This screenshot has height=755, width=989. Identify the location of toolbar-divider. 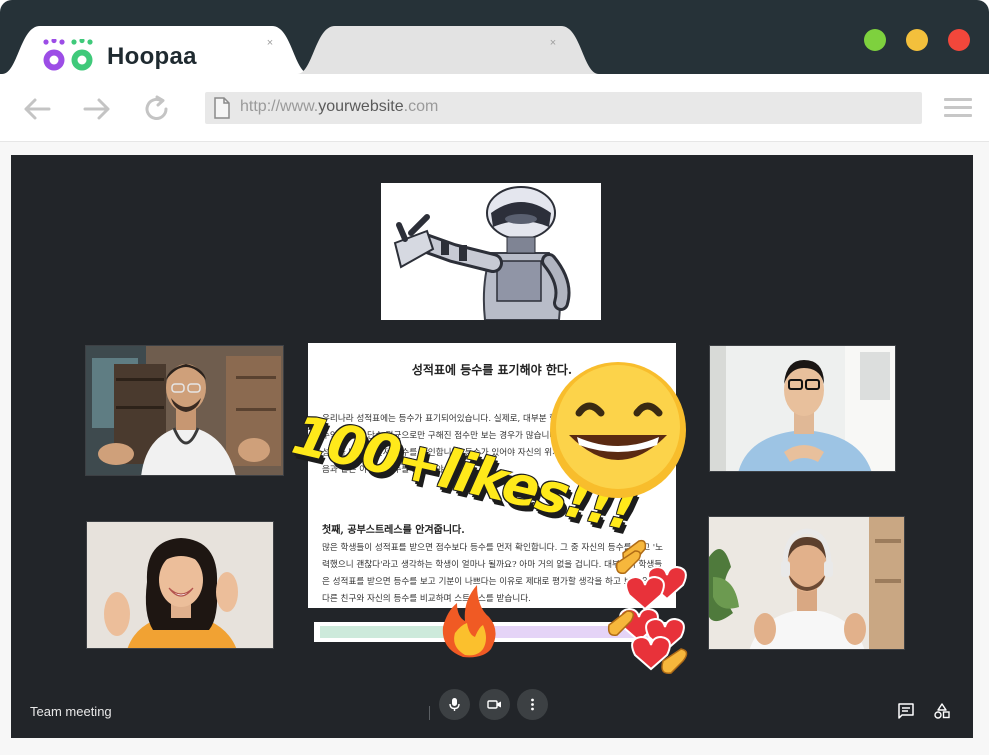
(429, 713).